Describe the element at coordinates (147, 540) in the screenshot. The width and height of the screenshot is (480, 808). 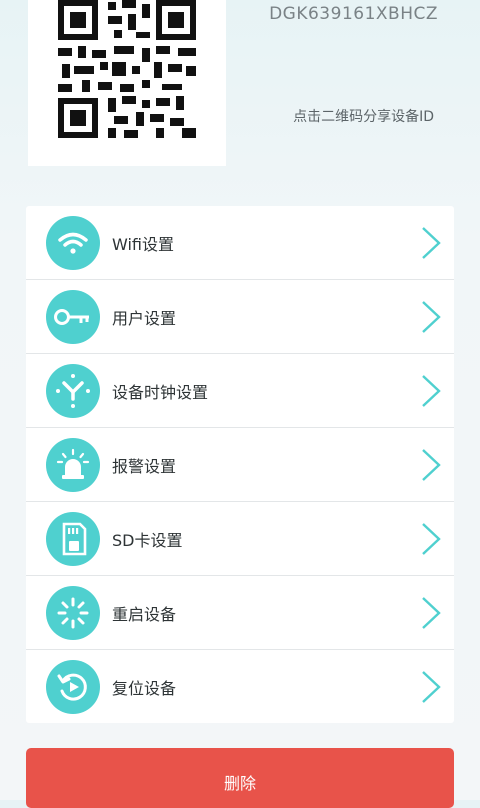
I see `menu-item-label: SD卡设置` at that location.